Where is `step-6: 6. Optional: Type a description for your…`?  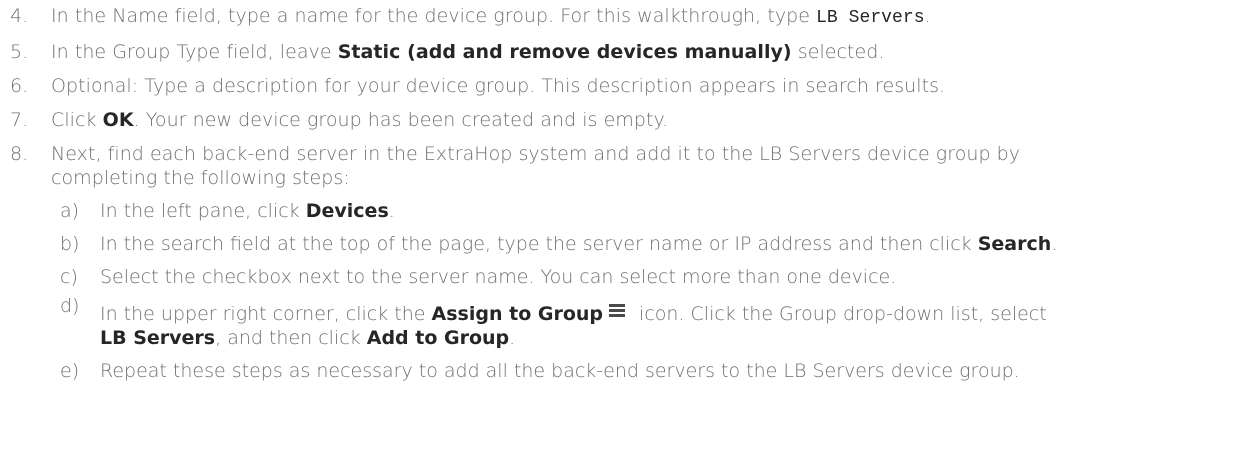 step-6: 6. Optional: Type a description for your… is located at coordinates (627, 86).